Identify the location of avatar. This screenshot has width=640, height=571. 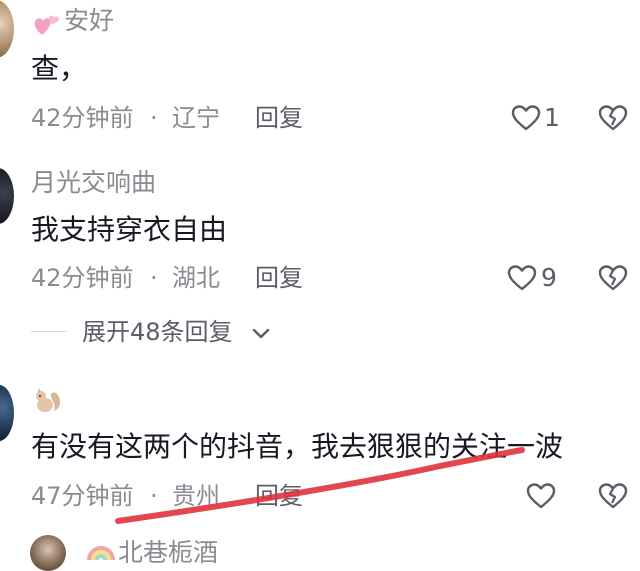
(48, 553).